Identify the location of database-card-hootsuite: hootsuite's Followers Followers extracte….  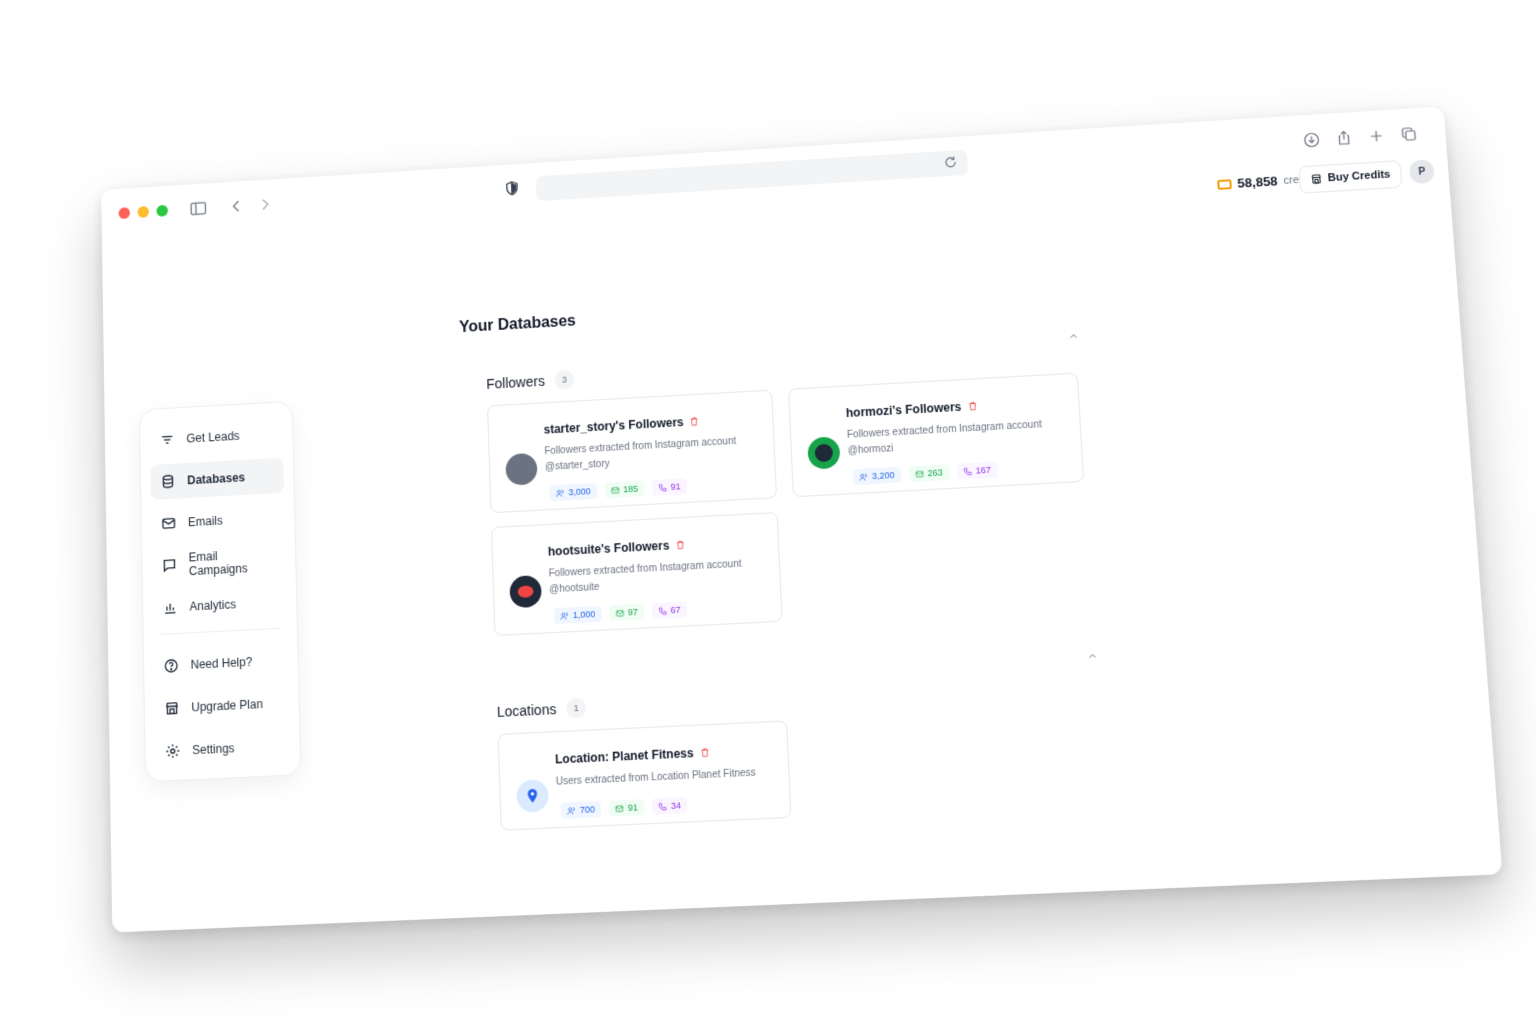
(636, 574).